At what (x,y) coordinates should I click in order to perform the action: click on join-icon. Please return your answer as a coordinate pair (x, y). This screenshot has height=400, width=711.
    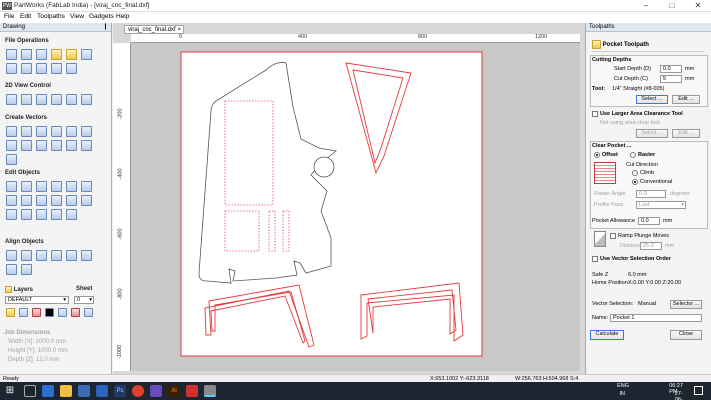
    Looking at the image, I should click on (11, 214).